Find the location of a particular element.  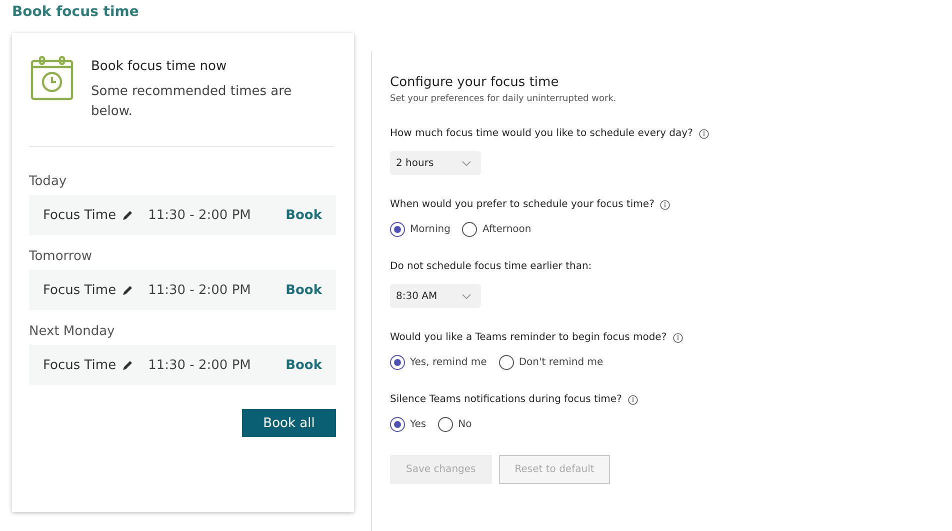

radio-label: Afternoon is located at coordinates (507, 229).